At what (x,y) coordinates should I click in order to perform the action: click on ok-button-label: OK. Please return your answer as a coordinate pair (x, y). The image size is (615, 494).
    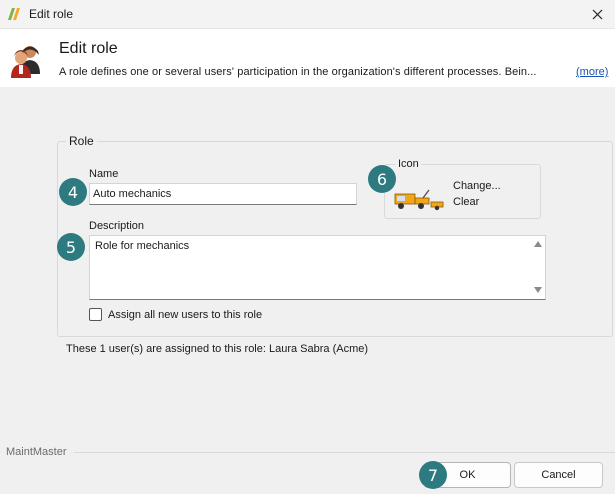
    Looking at the image, I should click on (467, 475).